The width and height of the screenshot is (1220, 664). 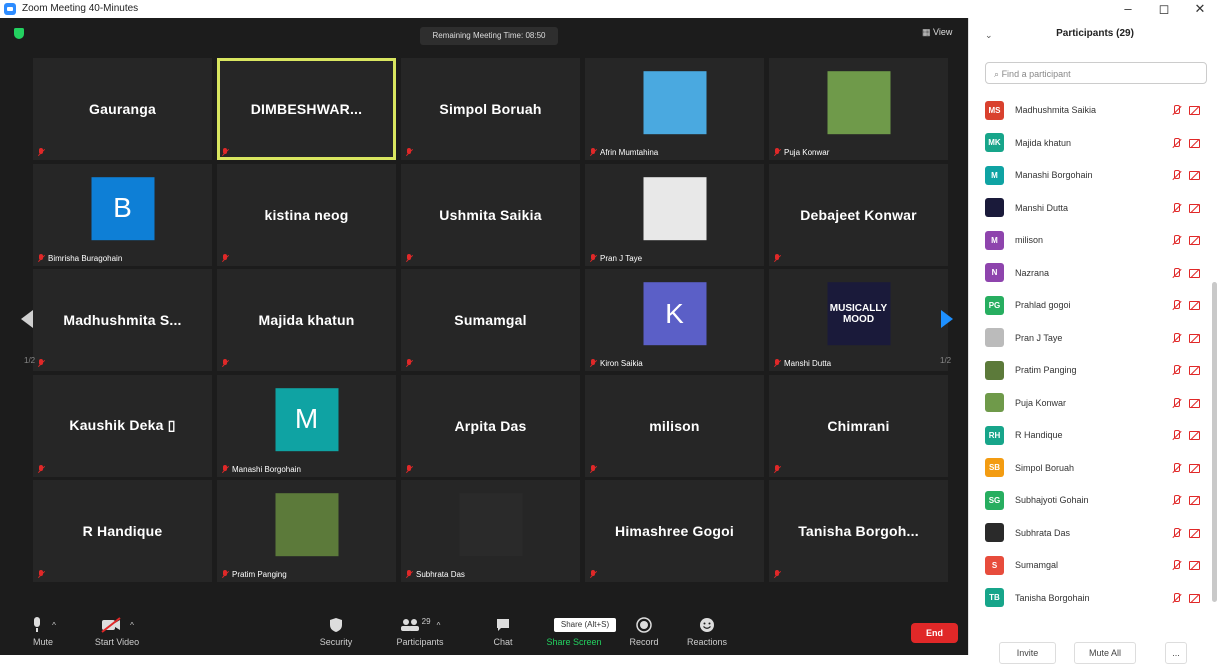 I want to click on start-video-button: ^ Start Video, so click(x=117, y=631).